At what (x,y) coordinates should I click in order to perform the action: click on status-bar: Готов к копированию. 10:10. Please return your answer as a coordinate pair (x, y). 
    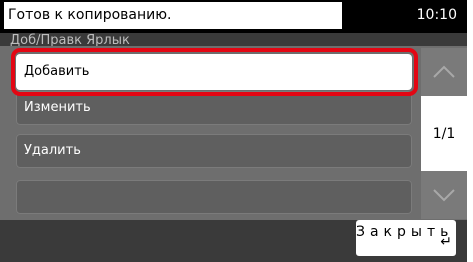
    Looking at the image, I should click on (233, 16).